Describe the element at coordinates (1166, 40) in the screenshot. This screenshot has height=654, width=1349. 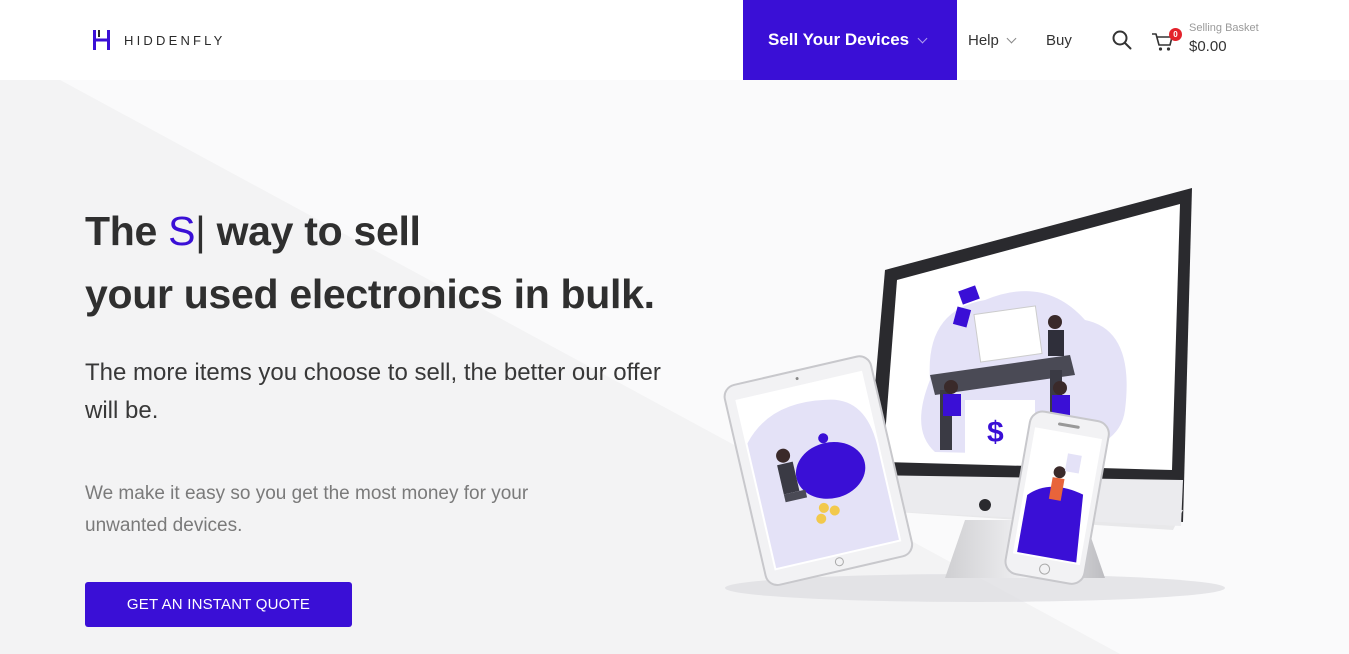
I see `cart-button: 0` at that location.